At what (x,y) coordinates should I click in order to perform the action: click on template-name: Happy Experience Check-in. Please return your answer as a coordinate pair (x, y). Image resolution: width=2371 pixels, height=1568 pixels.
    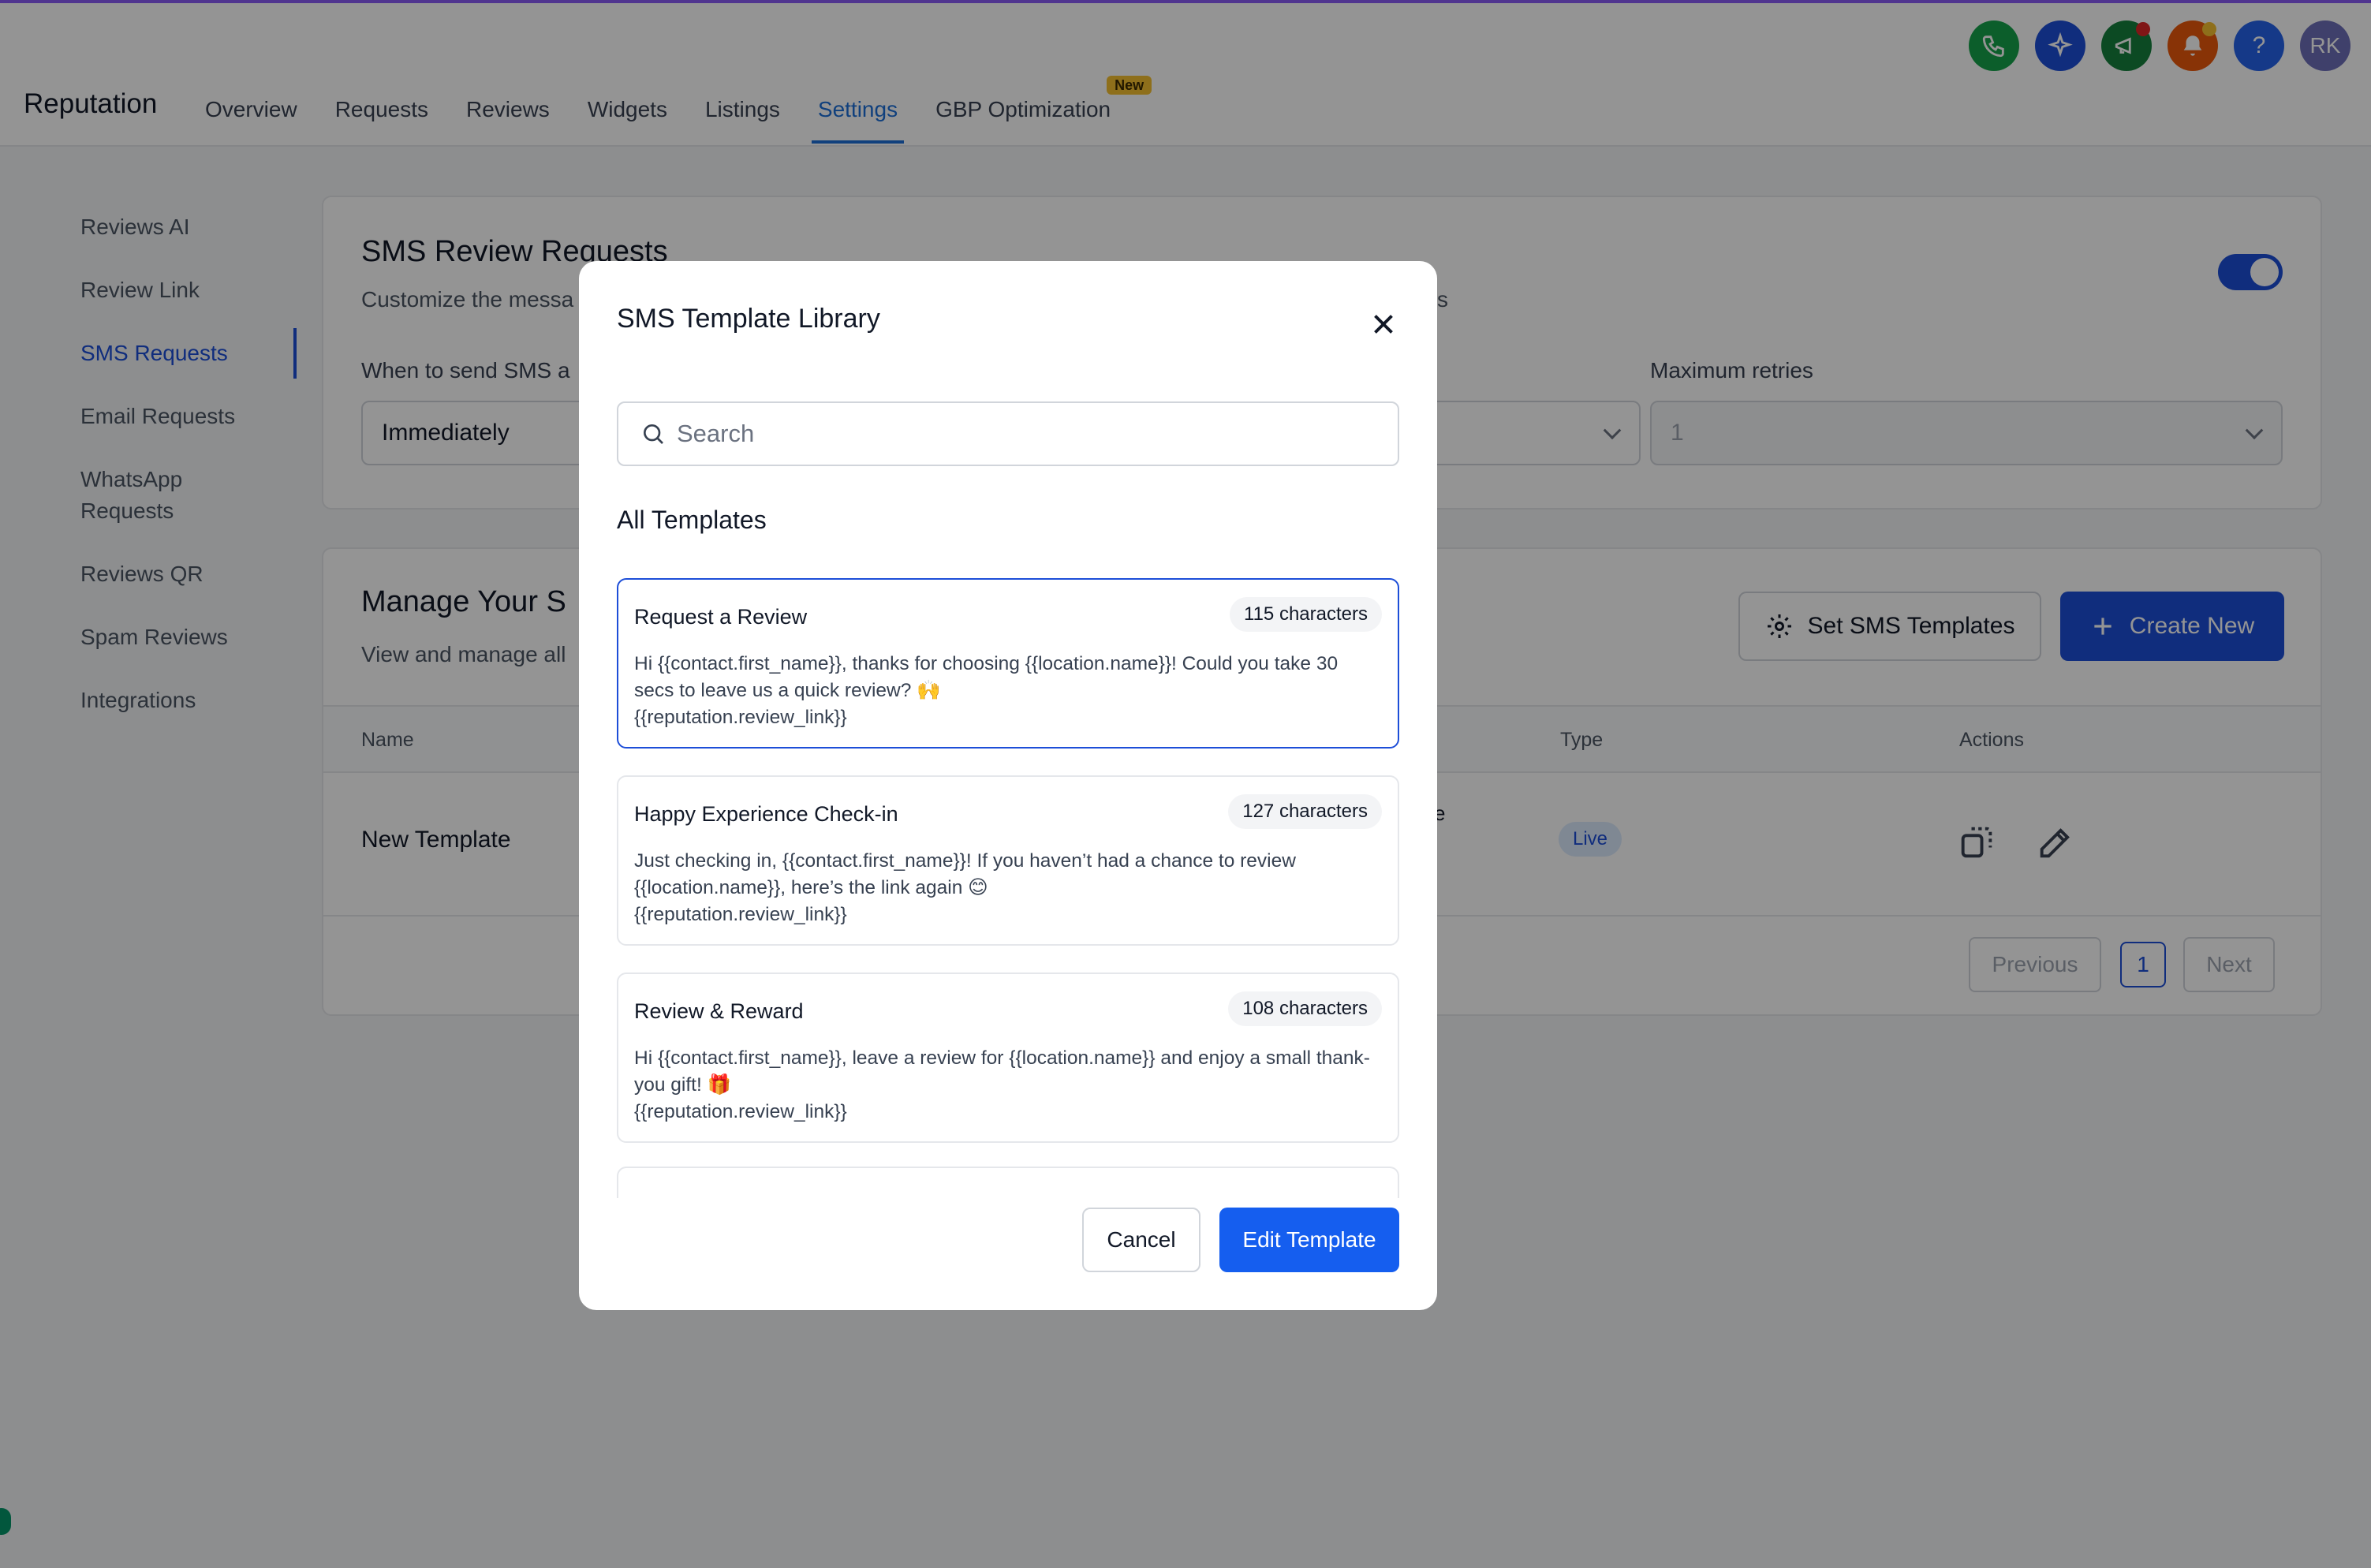
    Looking at the image, I should click on (766, 814).